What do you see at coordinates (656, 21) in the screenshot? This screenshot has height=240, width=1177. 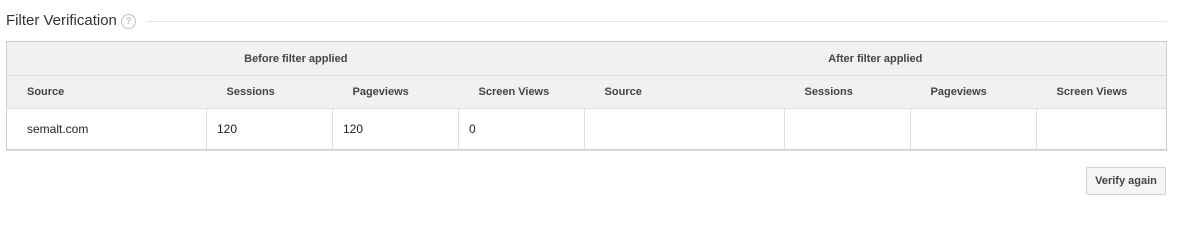 I see `header-divider` at bounding box center [656, 21].